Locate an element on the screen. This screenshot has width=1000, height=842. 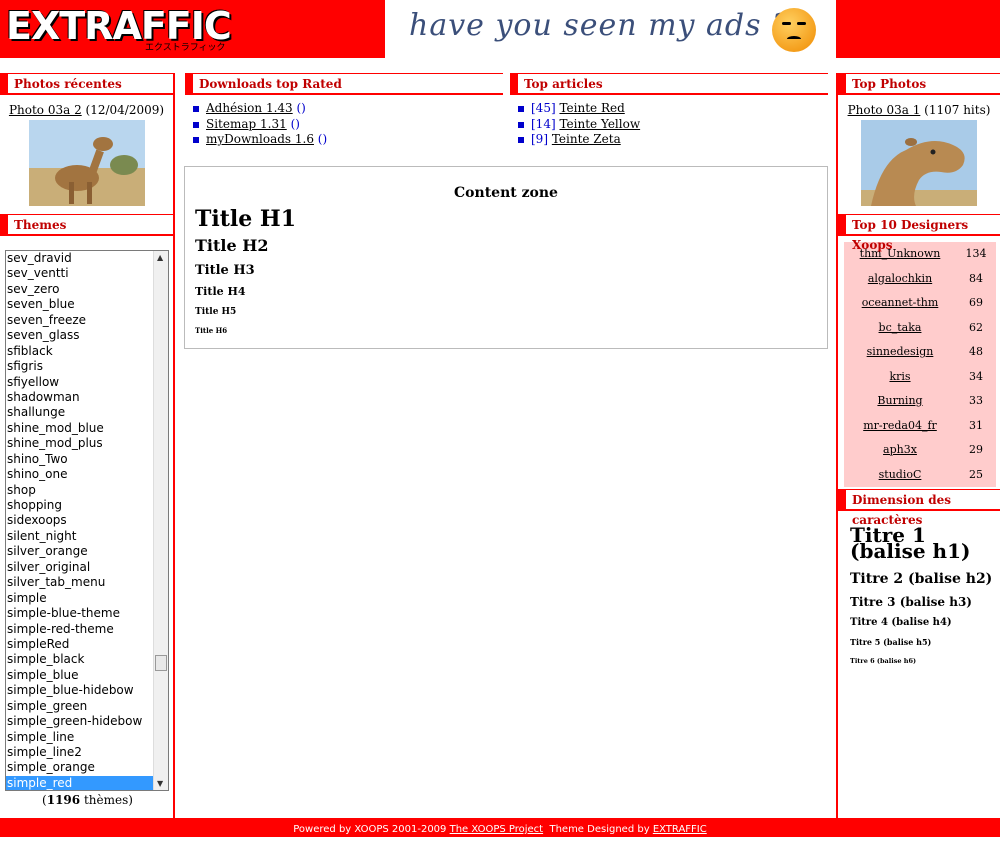
theme-option: simple is located at coordinates (87, 598).